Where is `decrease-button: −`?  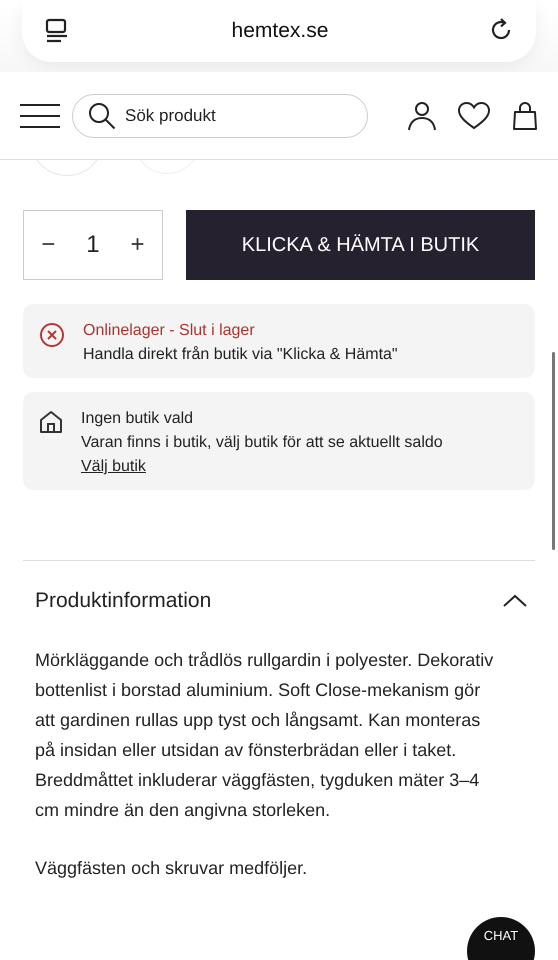
decrease-button: − is located at coordinates (48, 245).